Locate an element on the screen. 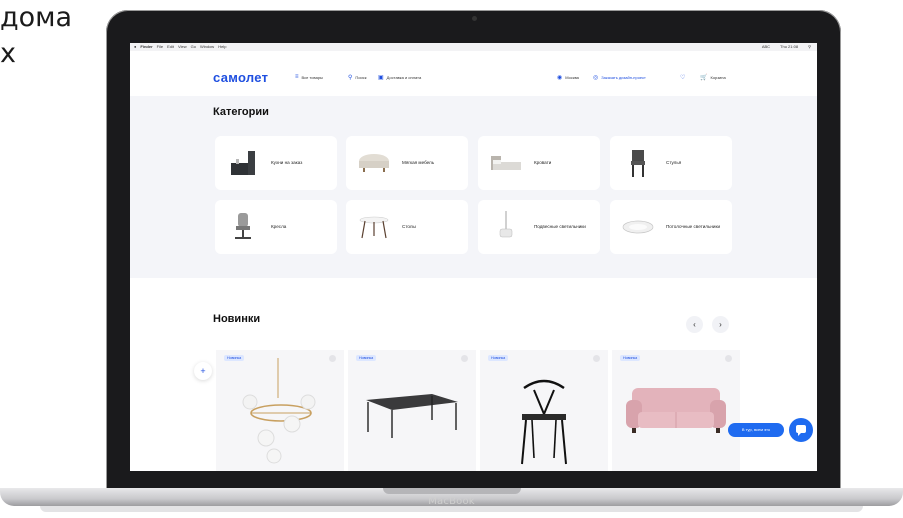 The height and width of the screenshot is (518, 903). delivery-link: ▣ Доставка и оплата is located at coordinates (399, 77).